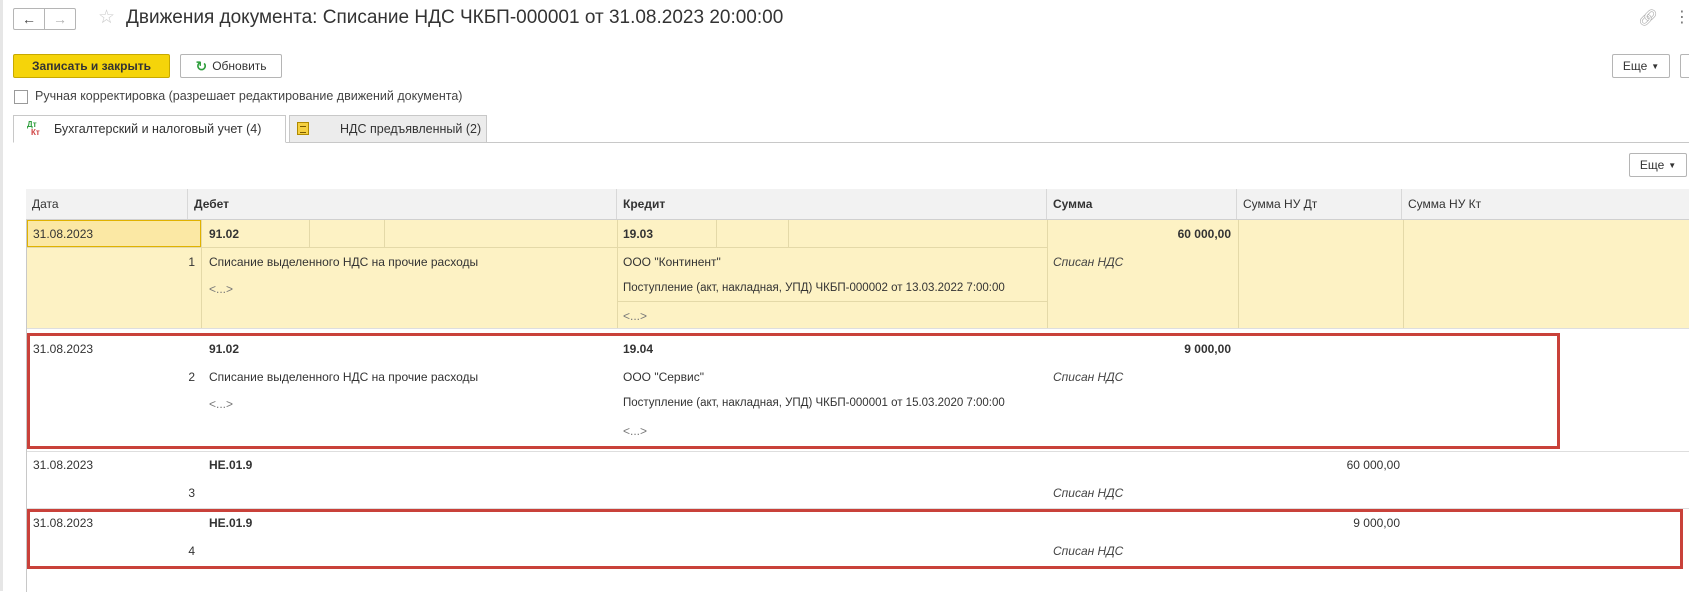 Image resolution: width=1689 pixels, height=592 pixels. I want to click on refresh-icon: ↻, so click(201, 65).